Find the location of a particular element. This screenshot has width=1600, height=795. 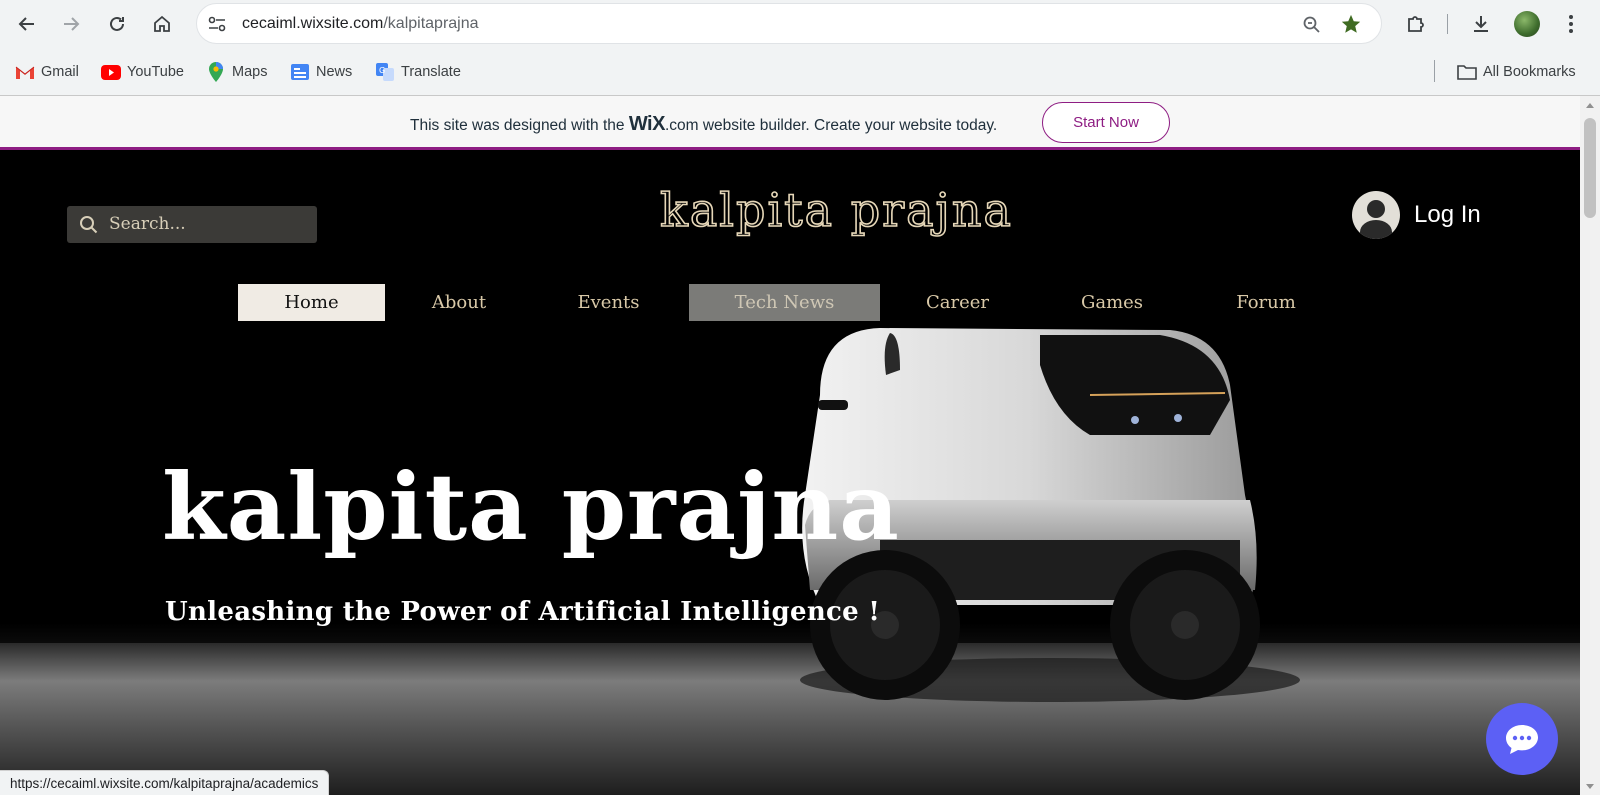

bookmark-translate: G Translate is located at coordinates (418, 72).